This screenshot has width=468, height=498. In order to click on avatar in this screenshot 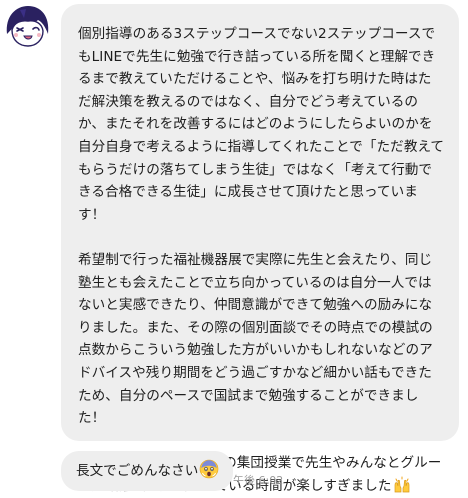, I will do `click(27, 27)`.